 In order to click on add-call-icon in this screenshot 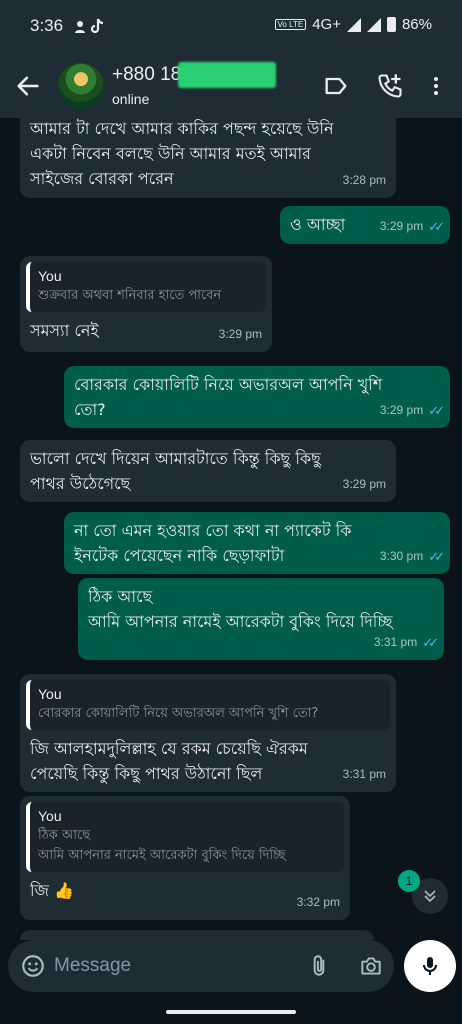, I will do `click(390, 86)`.